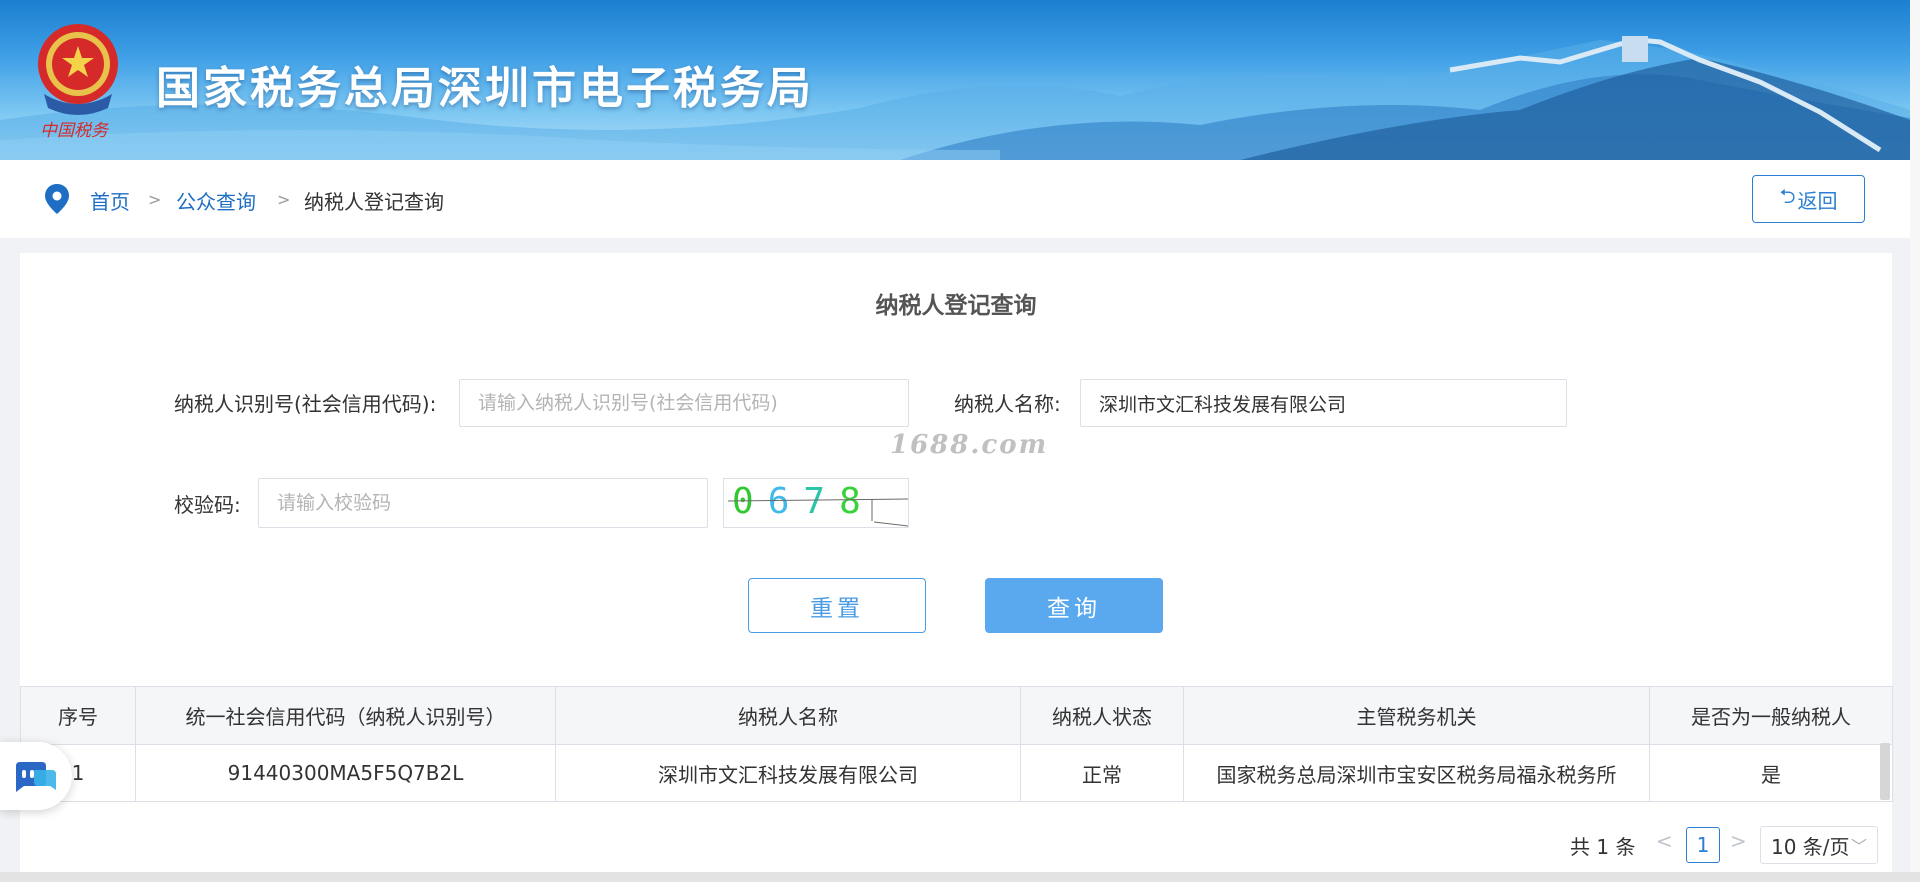  Describe the element at coordinates (837, 605) in the screenshot. I see `reset-button: 重置` at that location.